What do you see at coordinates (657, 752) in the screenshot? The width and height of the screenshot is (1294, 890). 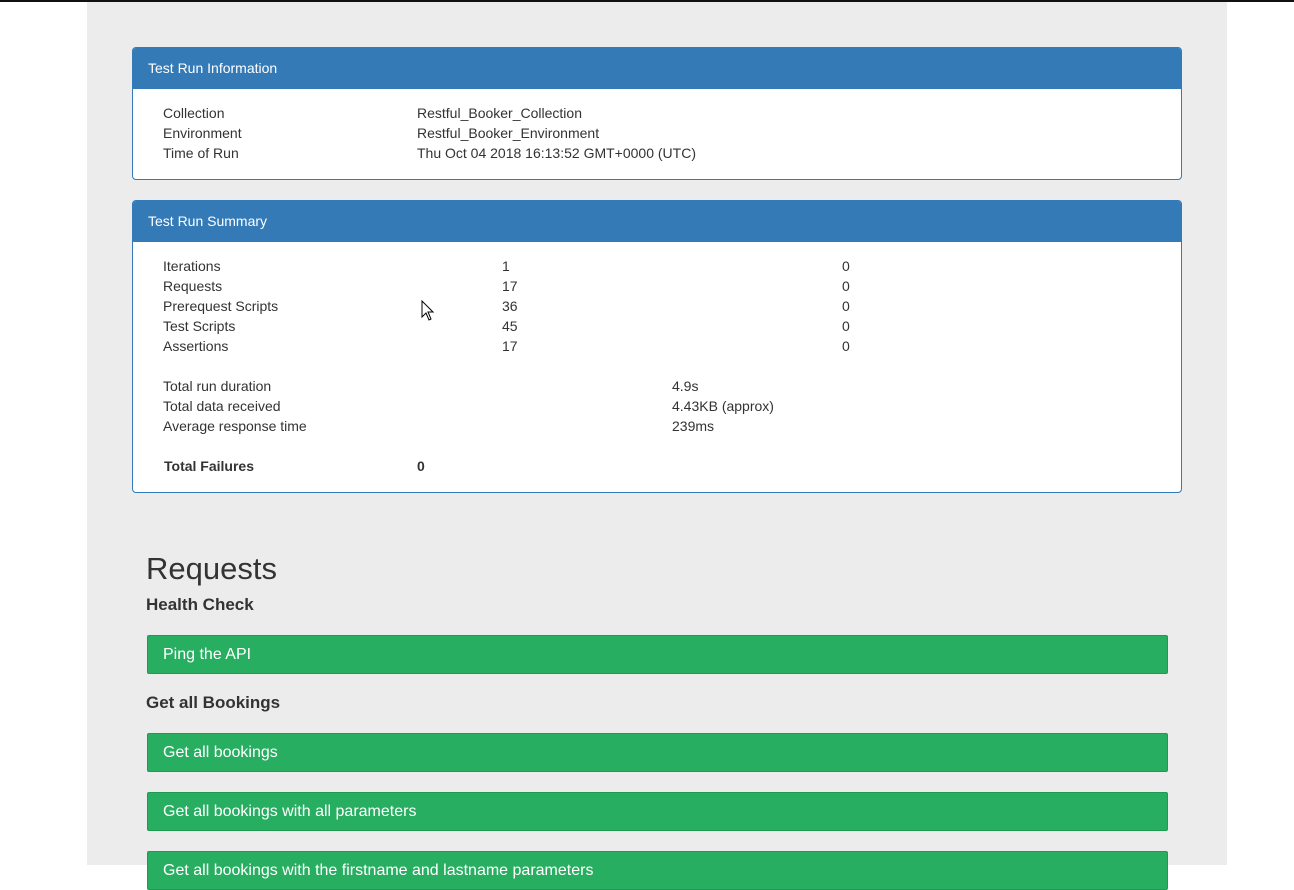 I see `request-get-all-bookings: Get all bookings` at bounding box center [657, 752].